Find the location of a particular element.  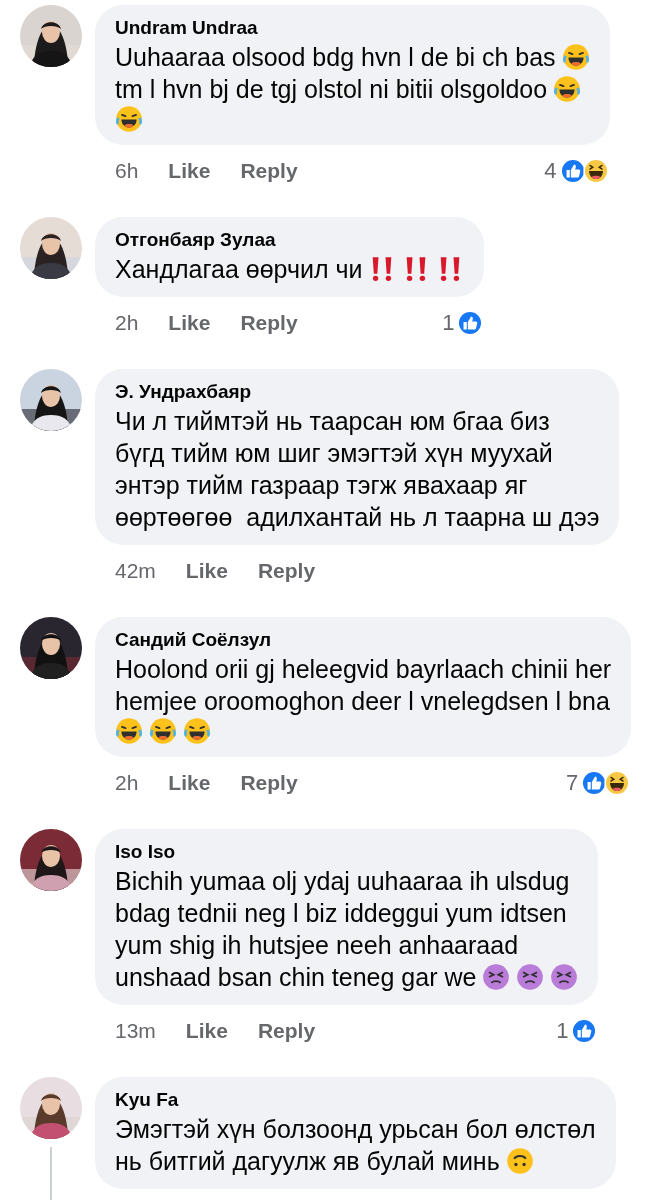

comment-text: bdag tednii neg l biz iddeggui yum idtsen is located at coordinates (341, 913).